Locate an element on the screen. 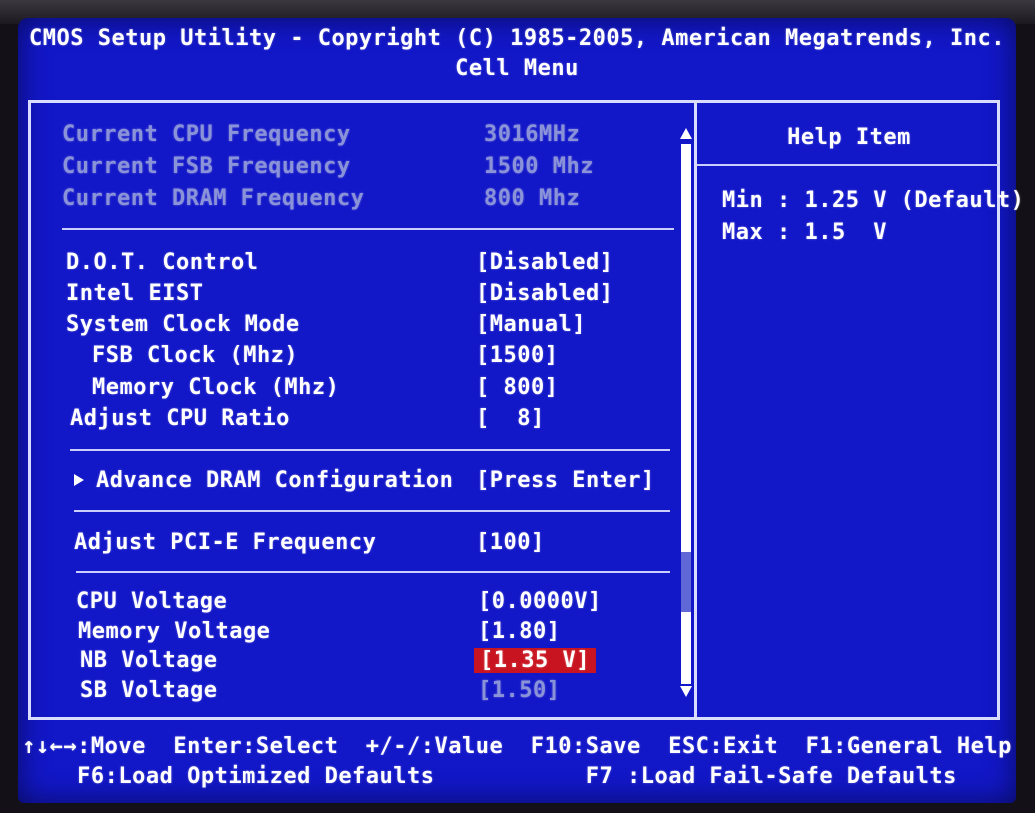 The image size is (1035, 813). info-value-cpu-frequency: 3016MHz is located at coordinates (532, 134).